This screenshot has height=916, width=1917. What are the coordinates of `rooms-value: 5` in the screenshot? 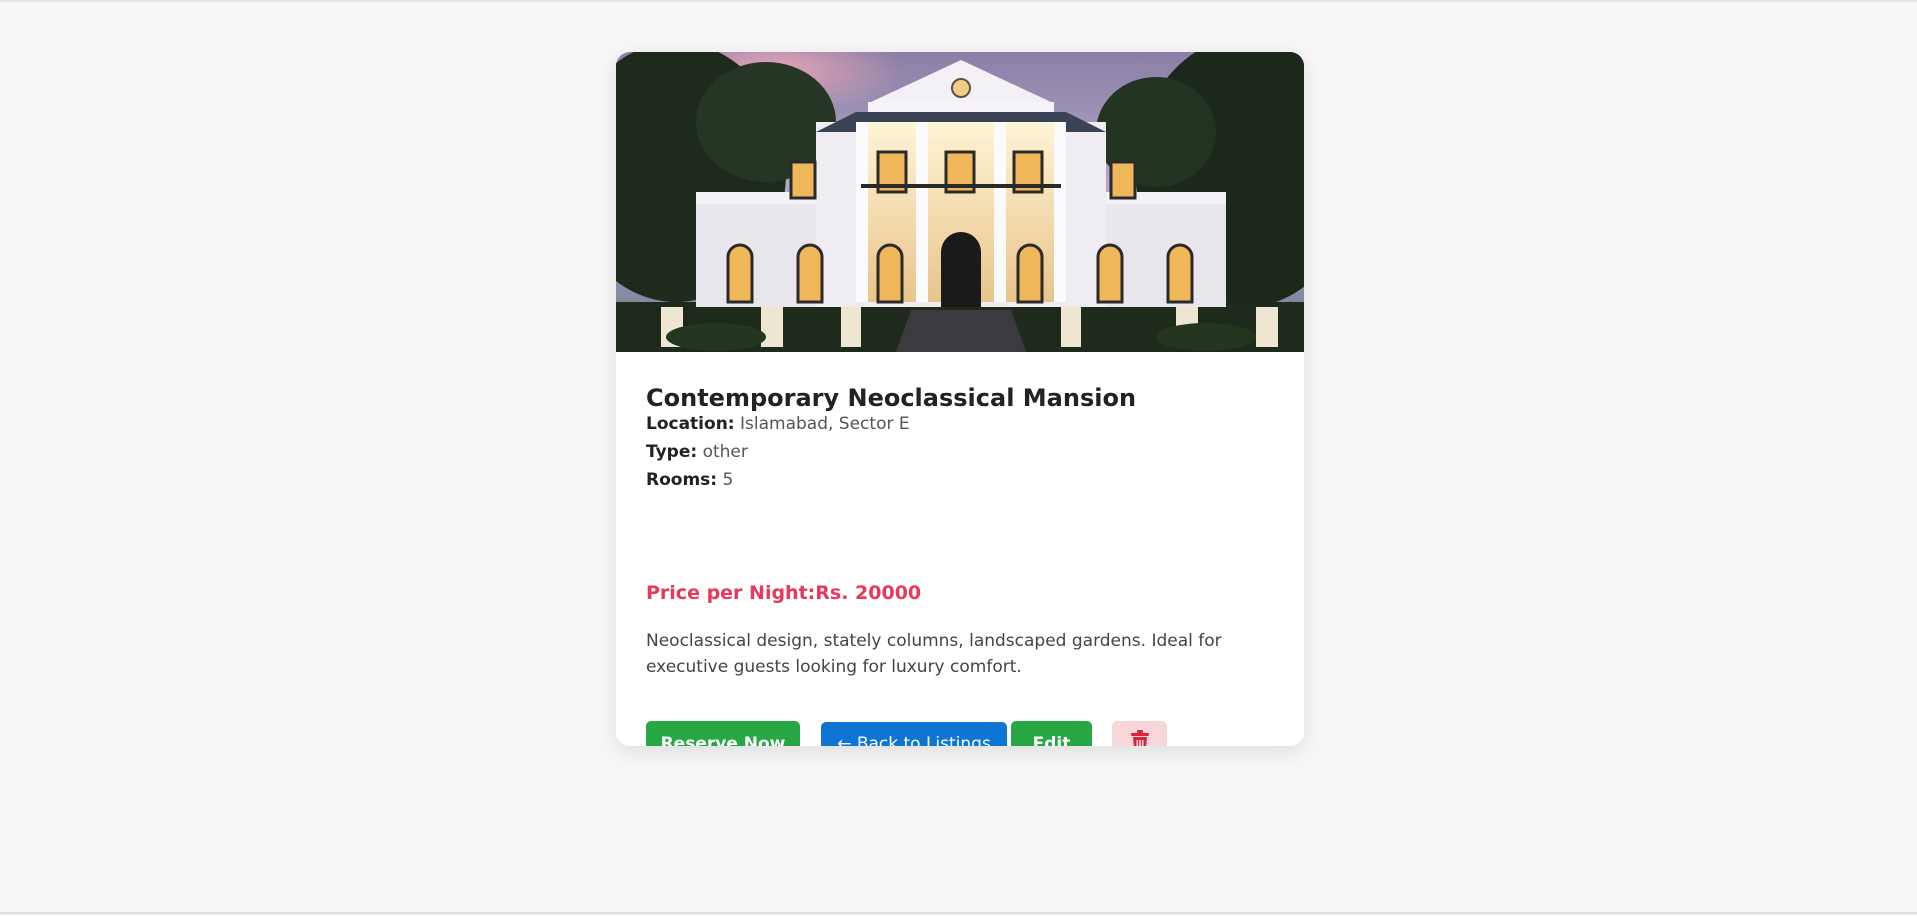 It's located at (728, 480).